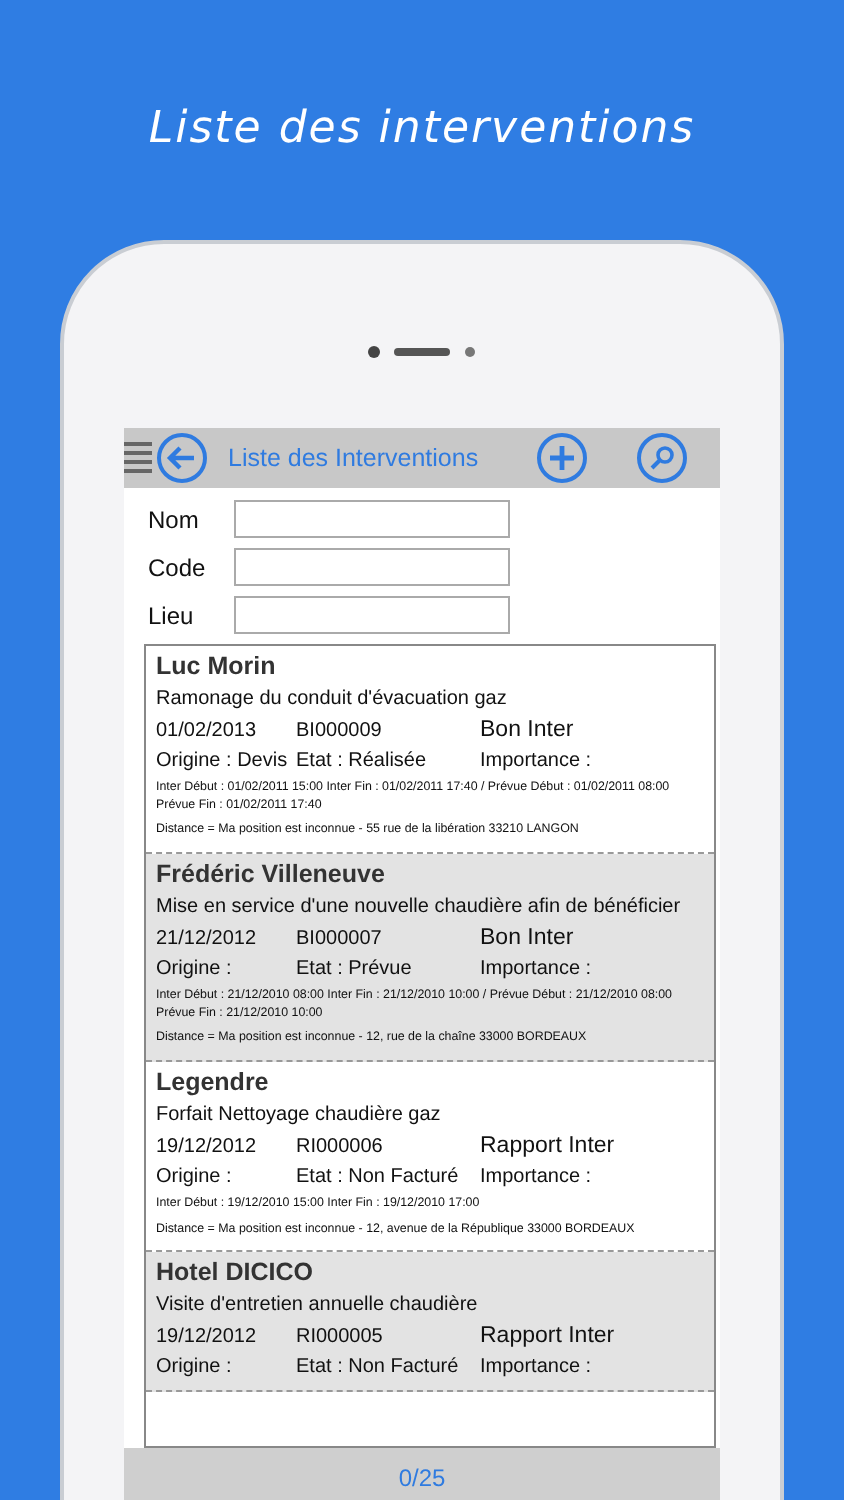 Image resolution: width=844 pixels, height=1500 pixels. Describe the element at coordinates (299, 1115) in the screenshot. I see `intervention-description: Forfait Nettoyage chaudière gaz` at that location.